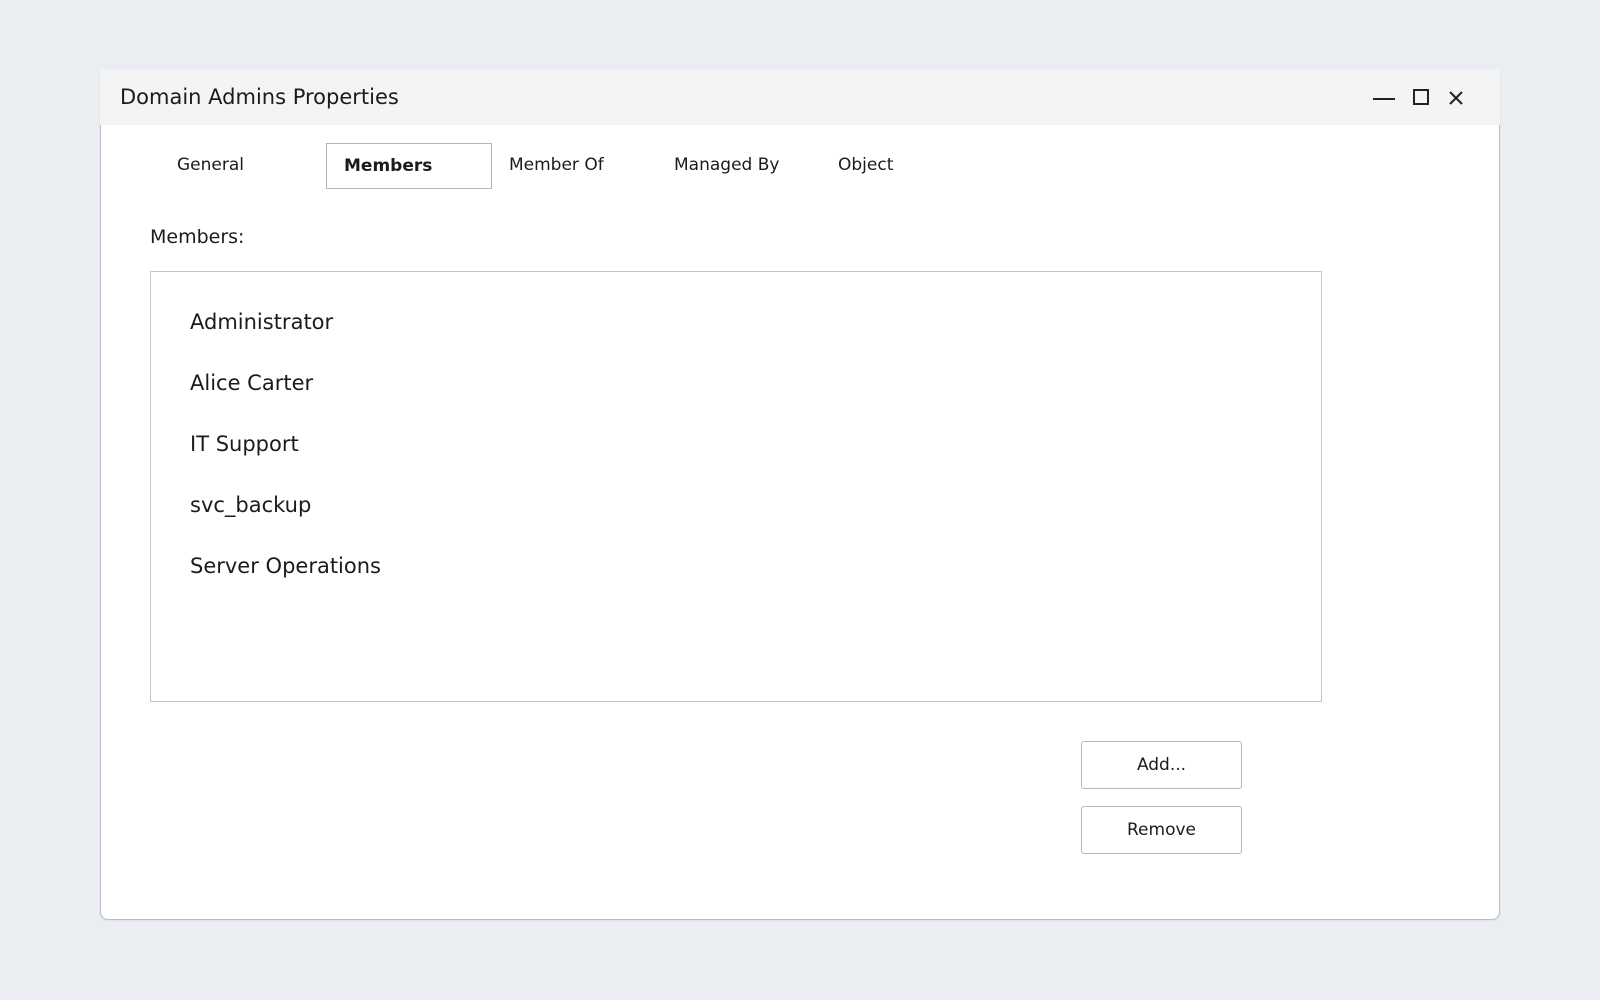  I want to click on title-bar: Domain Admins Properties, so click(800, 97).